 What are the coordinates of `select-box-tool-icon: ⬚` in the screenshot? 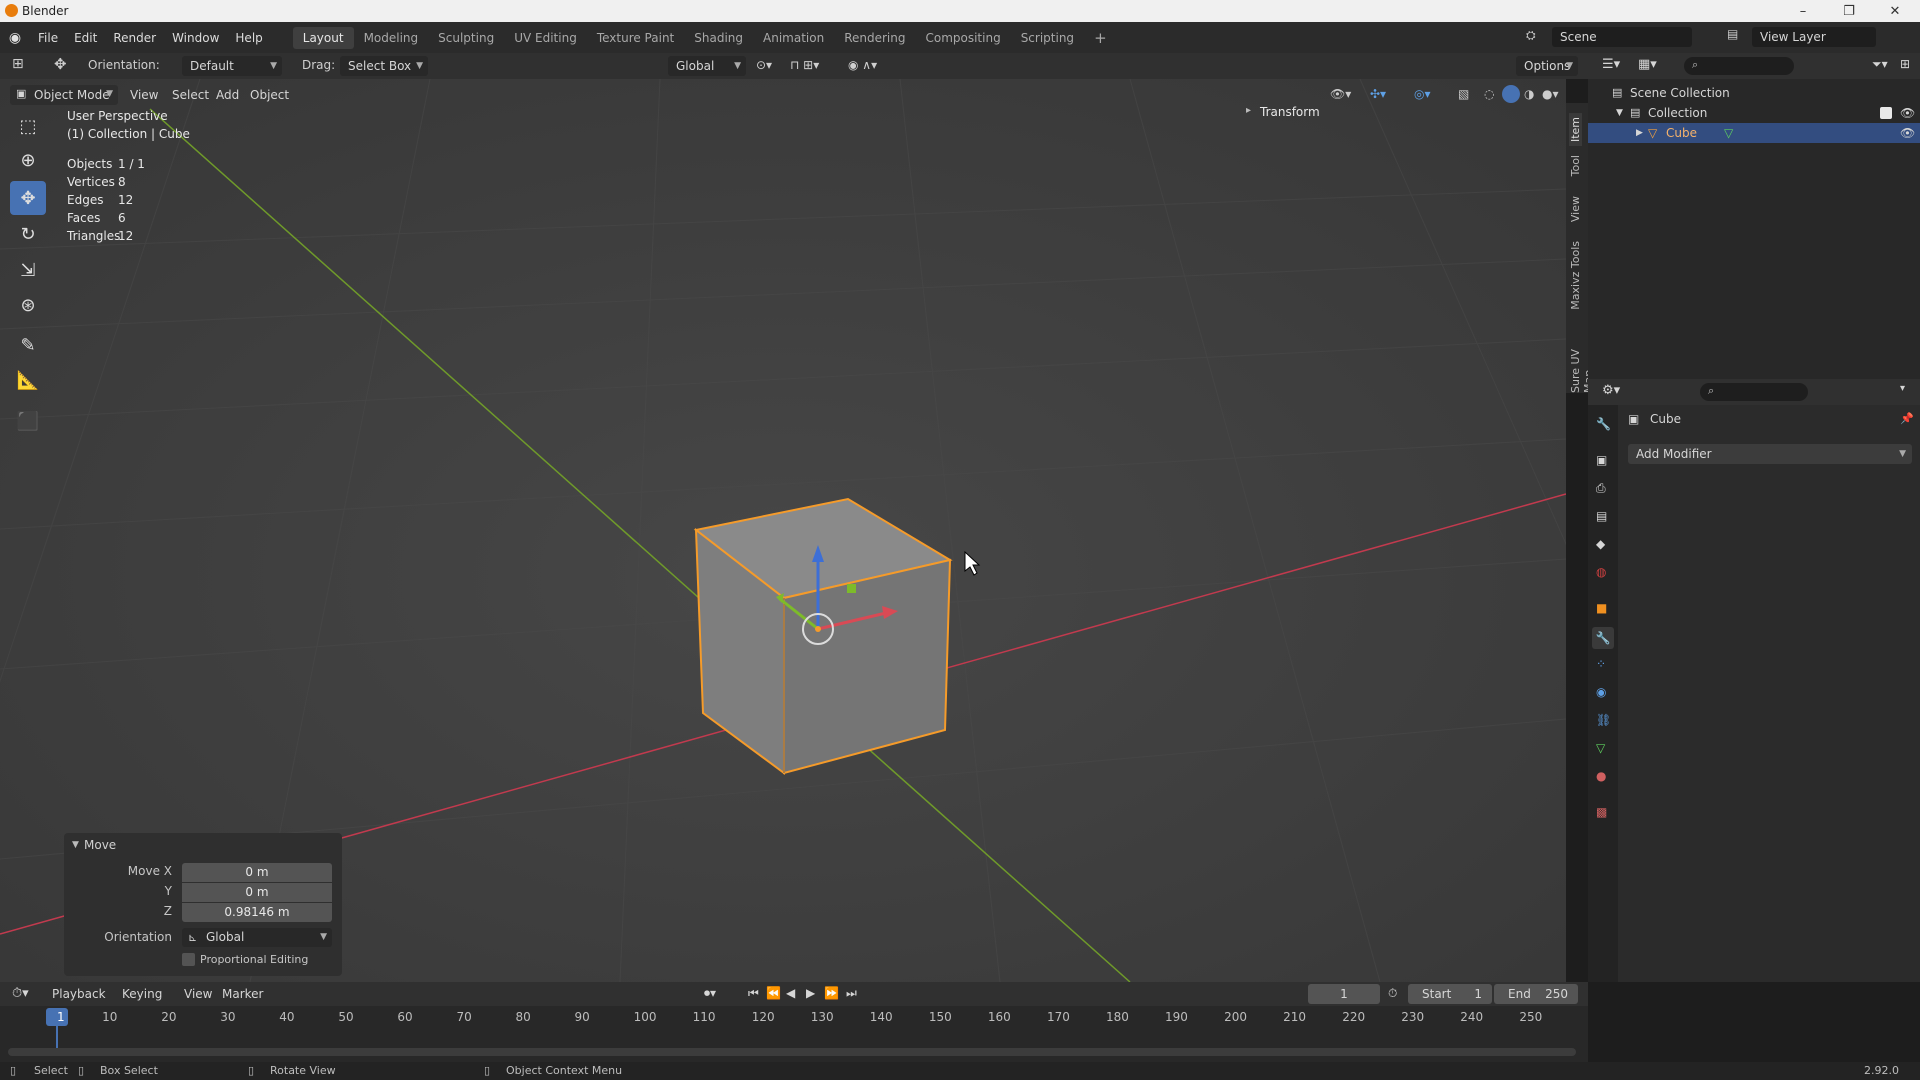 It's located at (28, 126).